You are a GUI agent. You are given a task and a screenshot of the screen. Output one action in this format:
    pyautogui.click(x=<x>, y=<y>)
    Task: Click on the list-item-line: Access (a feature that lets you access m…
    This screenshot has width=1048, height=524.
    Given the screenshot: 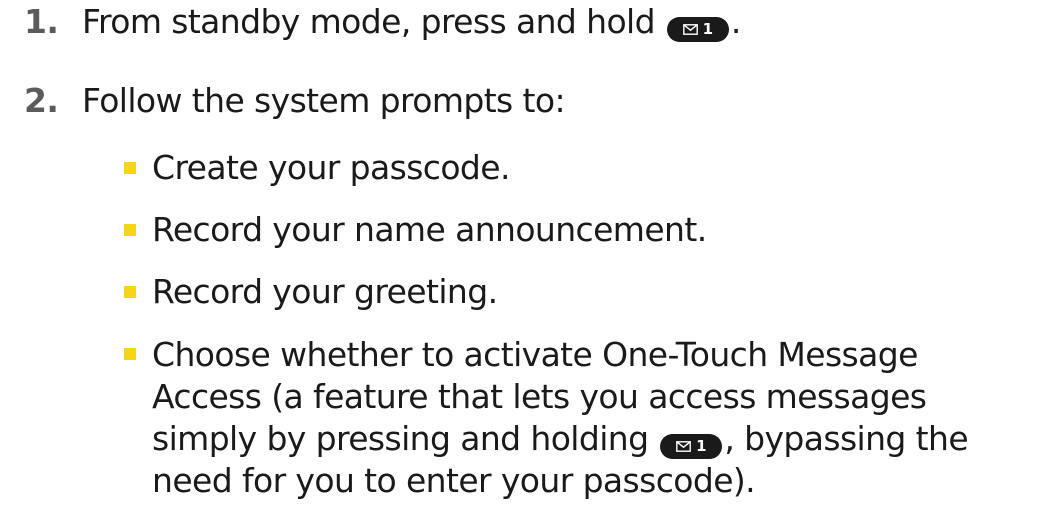 What is the action you would take?
    pyautogui.click(x=539, y=396)
    